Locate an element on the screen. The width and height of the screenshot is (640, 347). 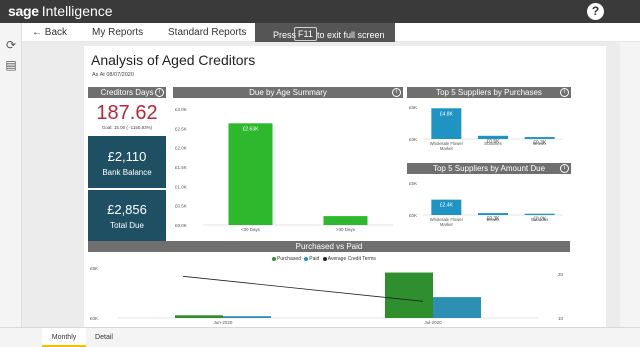
due-by-age-header: Due by Age Summary i is located at coordinates (288, 92).